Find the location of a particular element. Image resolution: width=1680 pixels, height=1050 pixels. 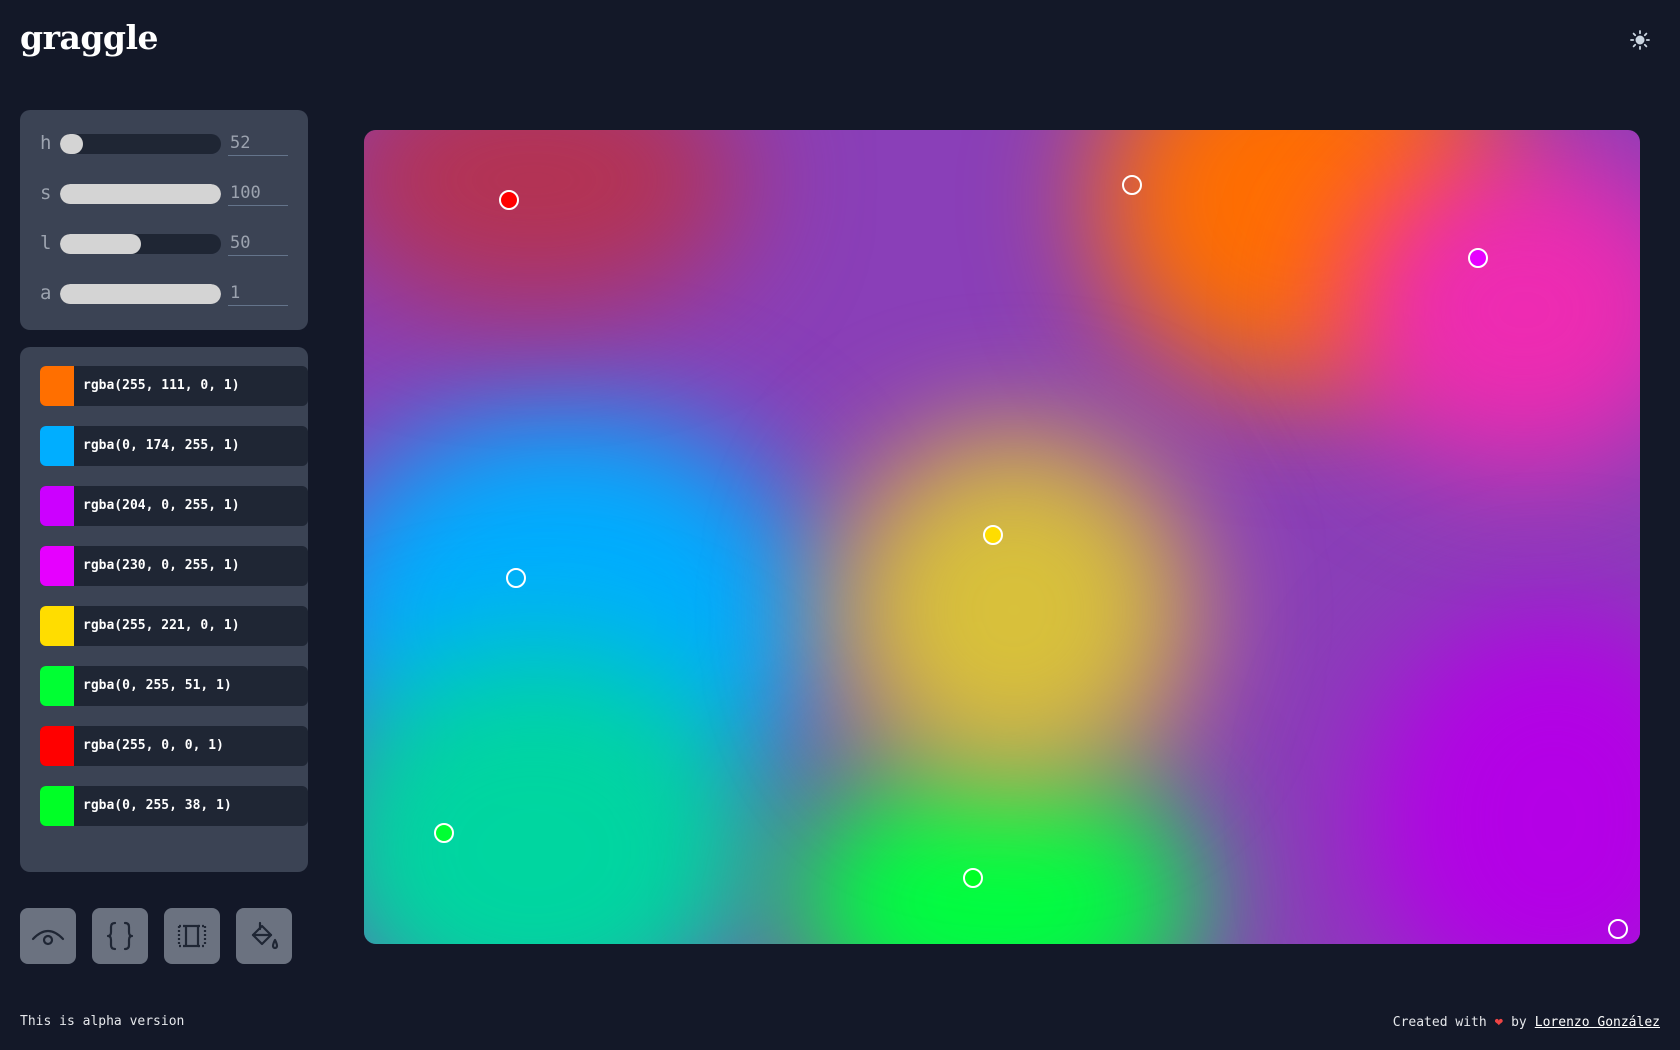

theme-toggle-button is located at coordinates (1640, 40).